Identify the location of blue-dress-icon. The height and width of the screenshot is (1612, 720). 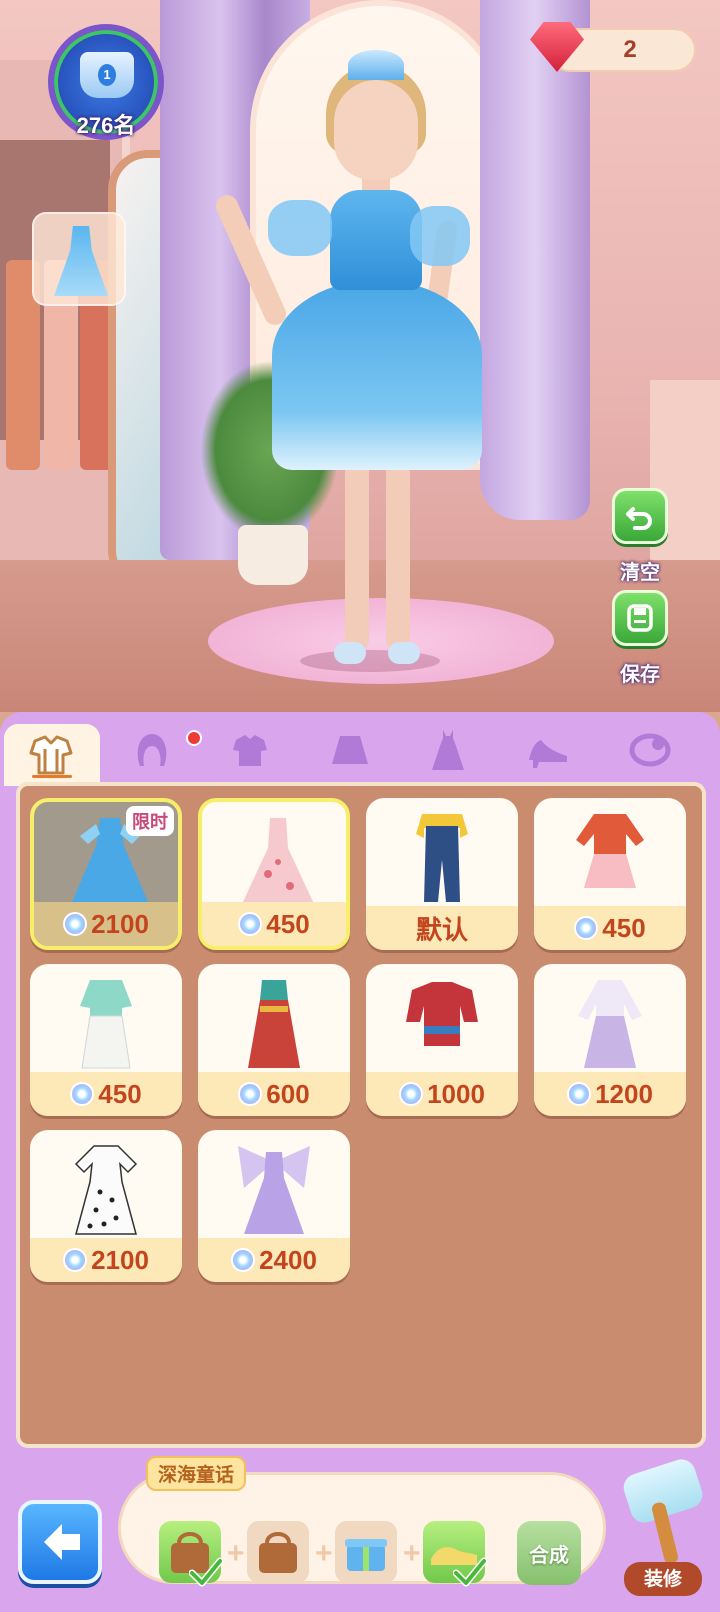
(81, 261).